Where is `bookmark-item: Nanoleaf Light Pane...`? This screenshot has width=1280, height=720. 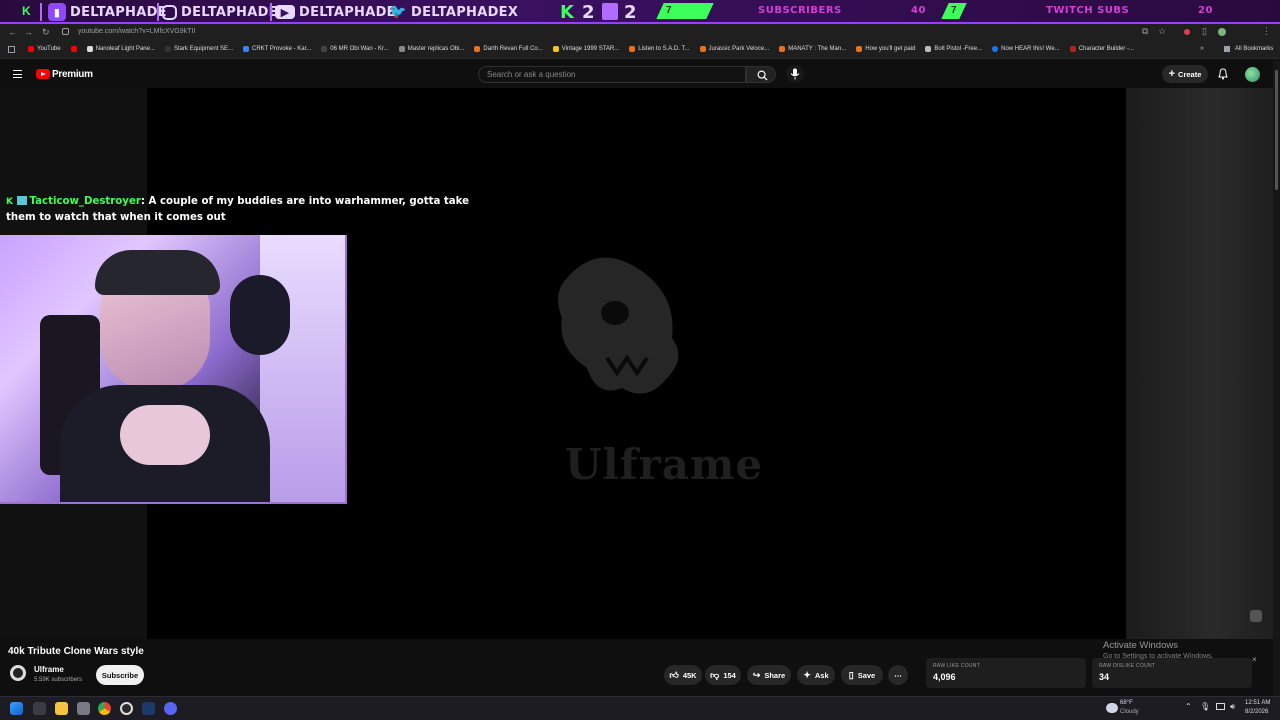 bookmark-item: Nanoleaf Light Pane... is located at coordinates (120, 49).